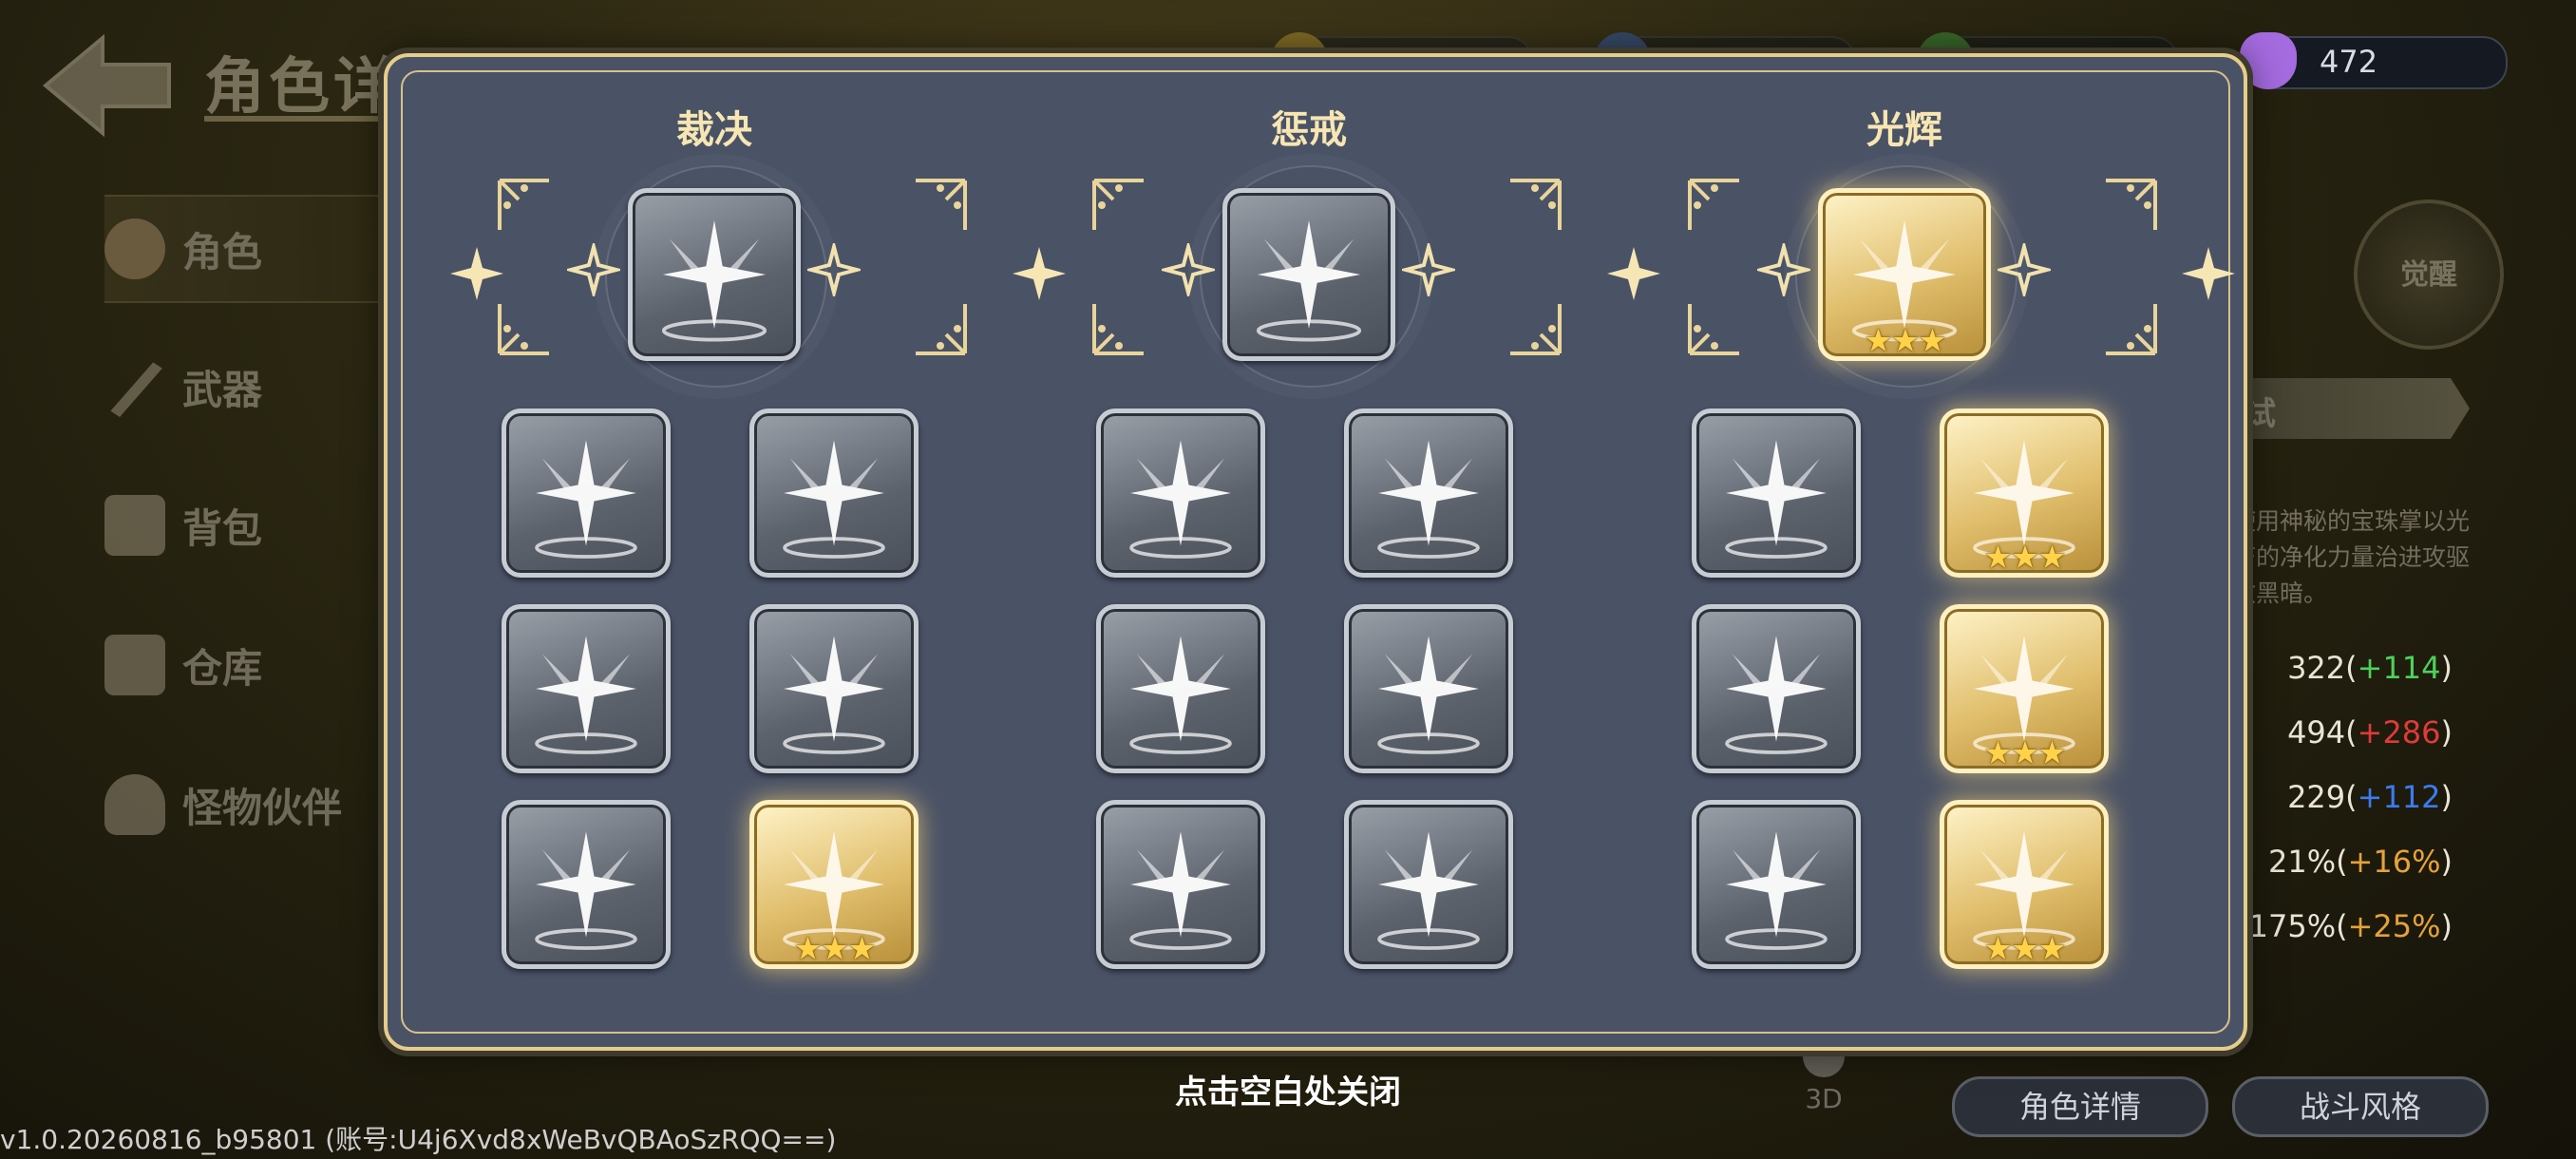 Image resolution: width=2576 pixels, height=1159 pixels. What do you see at coordinates (134, 804) in the screenshot?
I see `monster-partner-icon` at bounding box center [134, 804].